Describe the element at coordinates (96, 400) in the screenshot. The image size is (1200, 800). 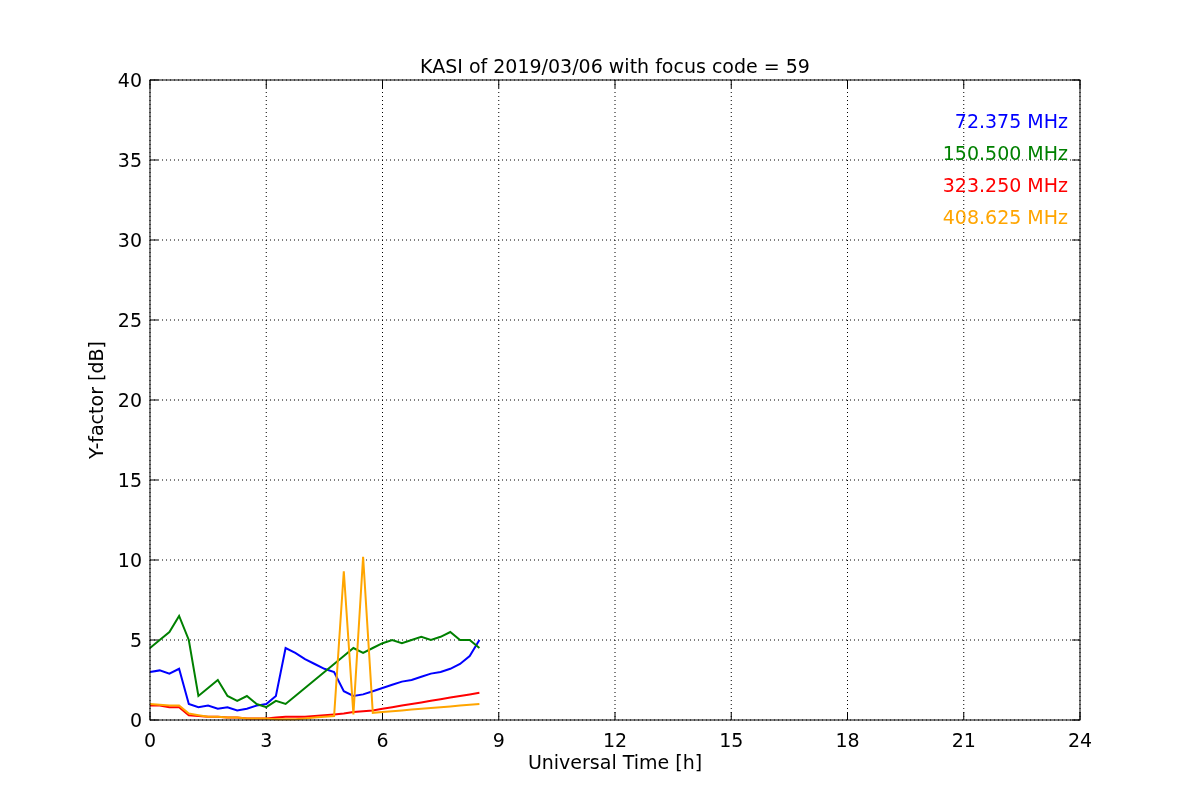
I see `axis-title: Y-factor [dB]` at that location.